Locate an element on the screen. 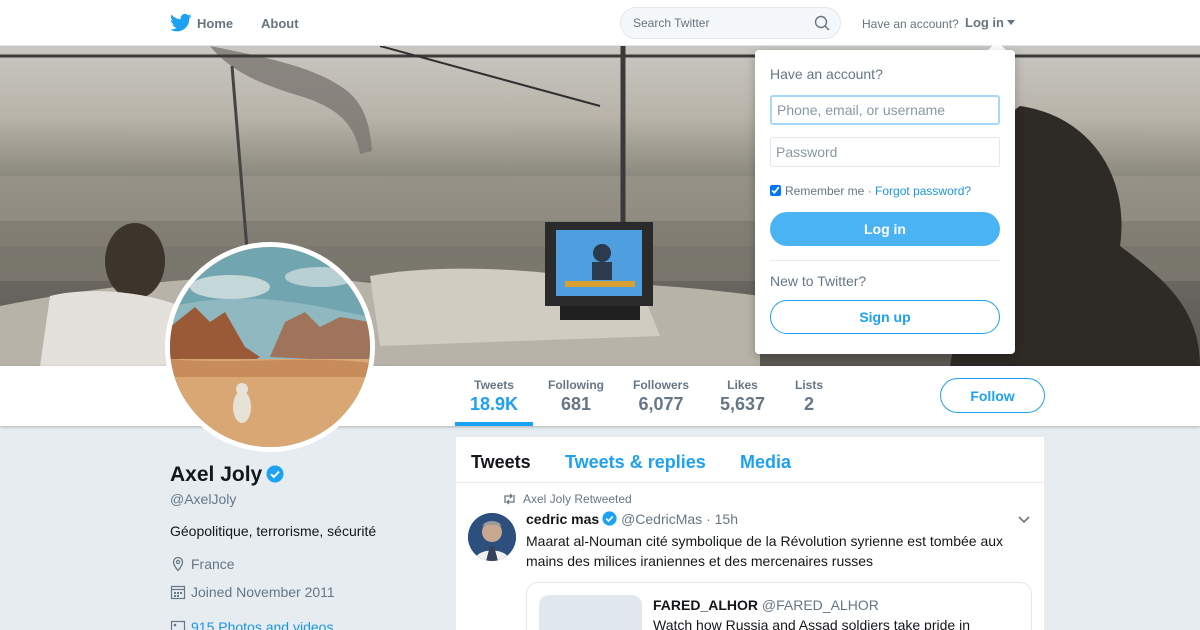 The height and width of the screenshot is (630, 1200). login-dropdown-toggle: Log in is located at coordinates (990, 22).